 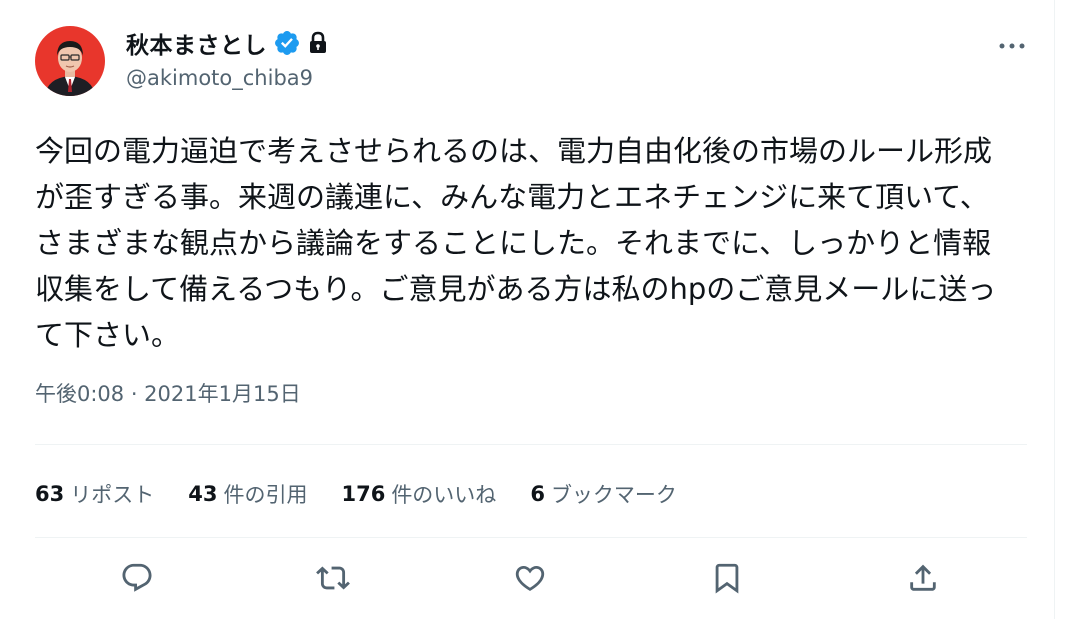 I want to click on stat-label: ブックマーク, so click(x=613, y=495).